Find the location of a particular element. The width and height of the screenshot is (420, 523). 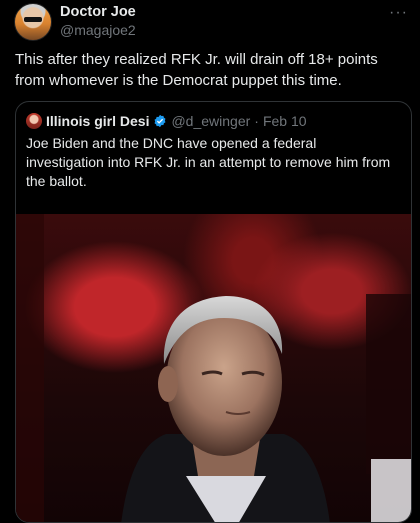

quoted-author-avatar is located at coordinates (34, 121).